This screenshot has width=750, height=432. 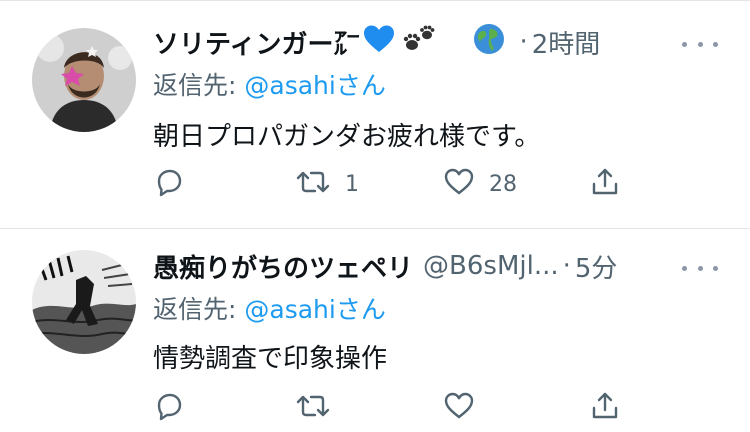 What do you see at coordinates (256, 42) in the screenshot?
I see `author-name: ソリティンガー㌃` at bounding box center [256, 42].